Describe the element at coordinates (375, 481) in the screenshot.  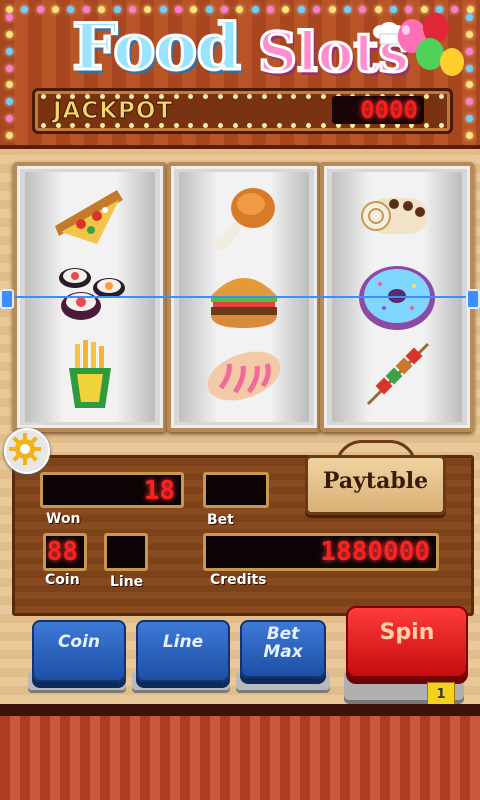
I see `paytable-label: Paytable` at that location.